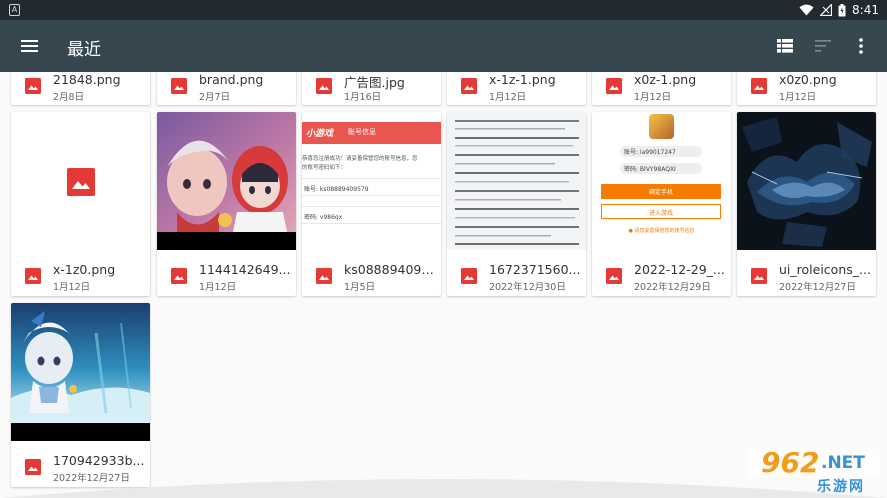 Image resolution: width=887 pixels, height=498 pixels. Describe the element at coordinates (841, 487) in the screenshot. I see `watermark-text: 乐游网` at that location.